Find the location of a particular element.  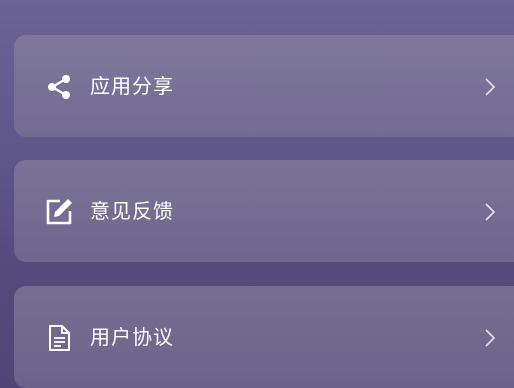

document-icon is located at coordinates (59, 338).